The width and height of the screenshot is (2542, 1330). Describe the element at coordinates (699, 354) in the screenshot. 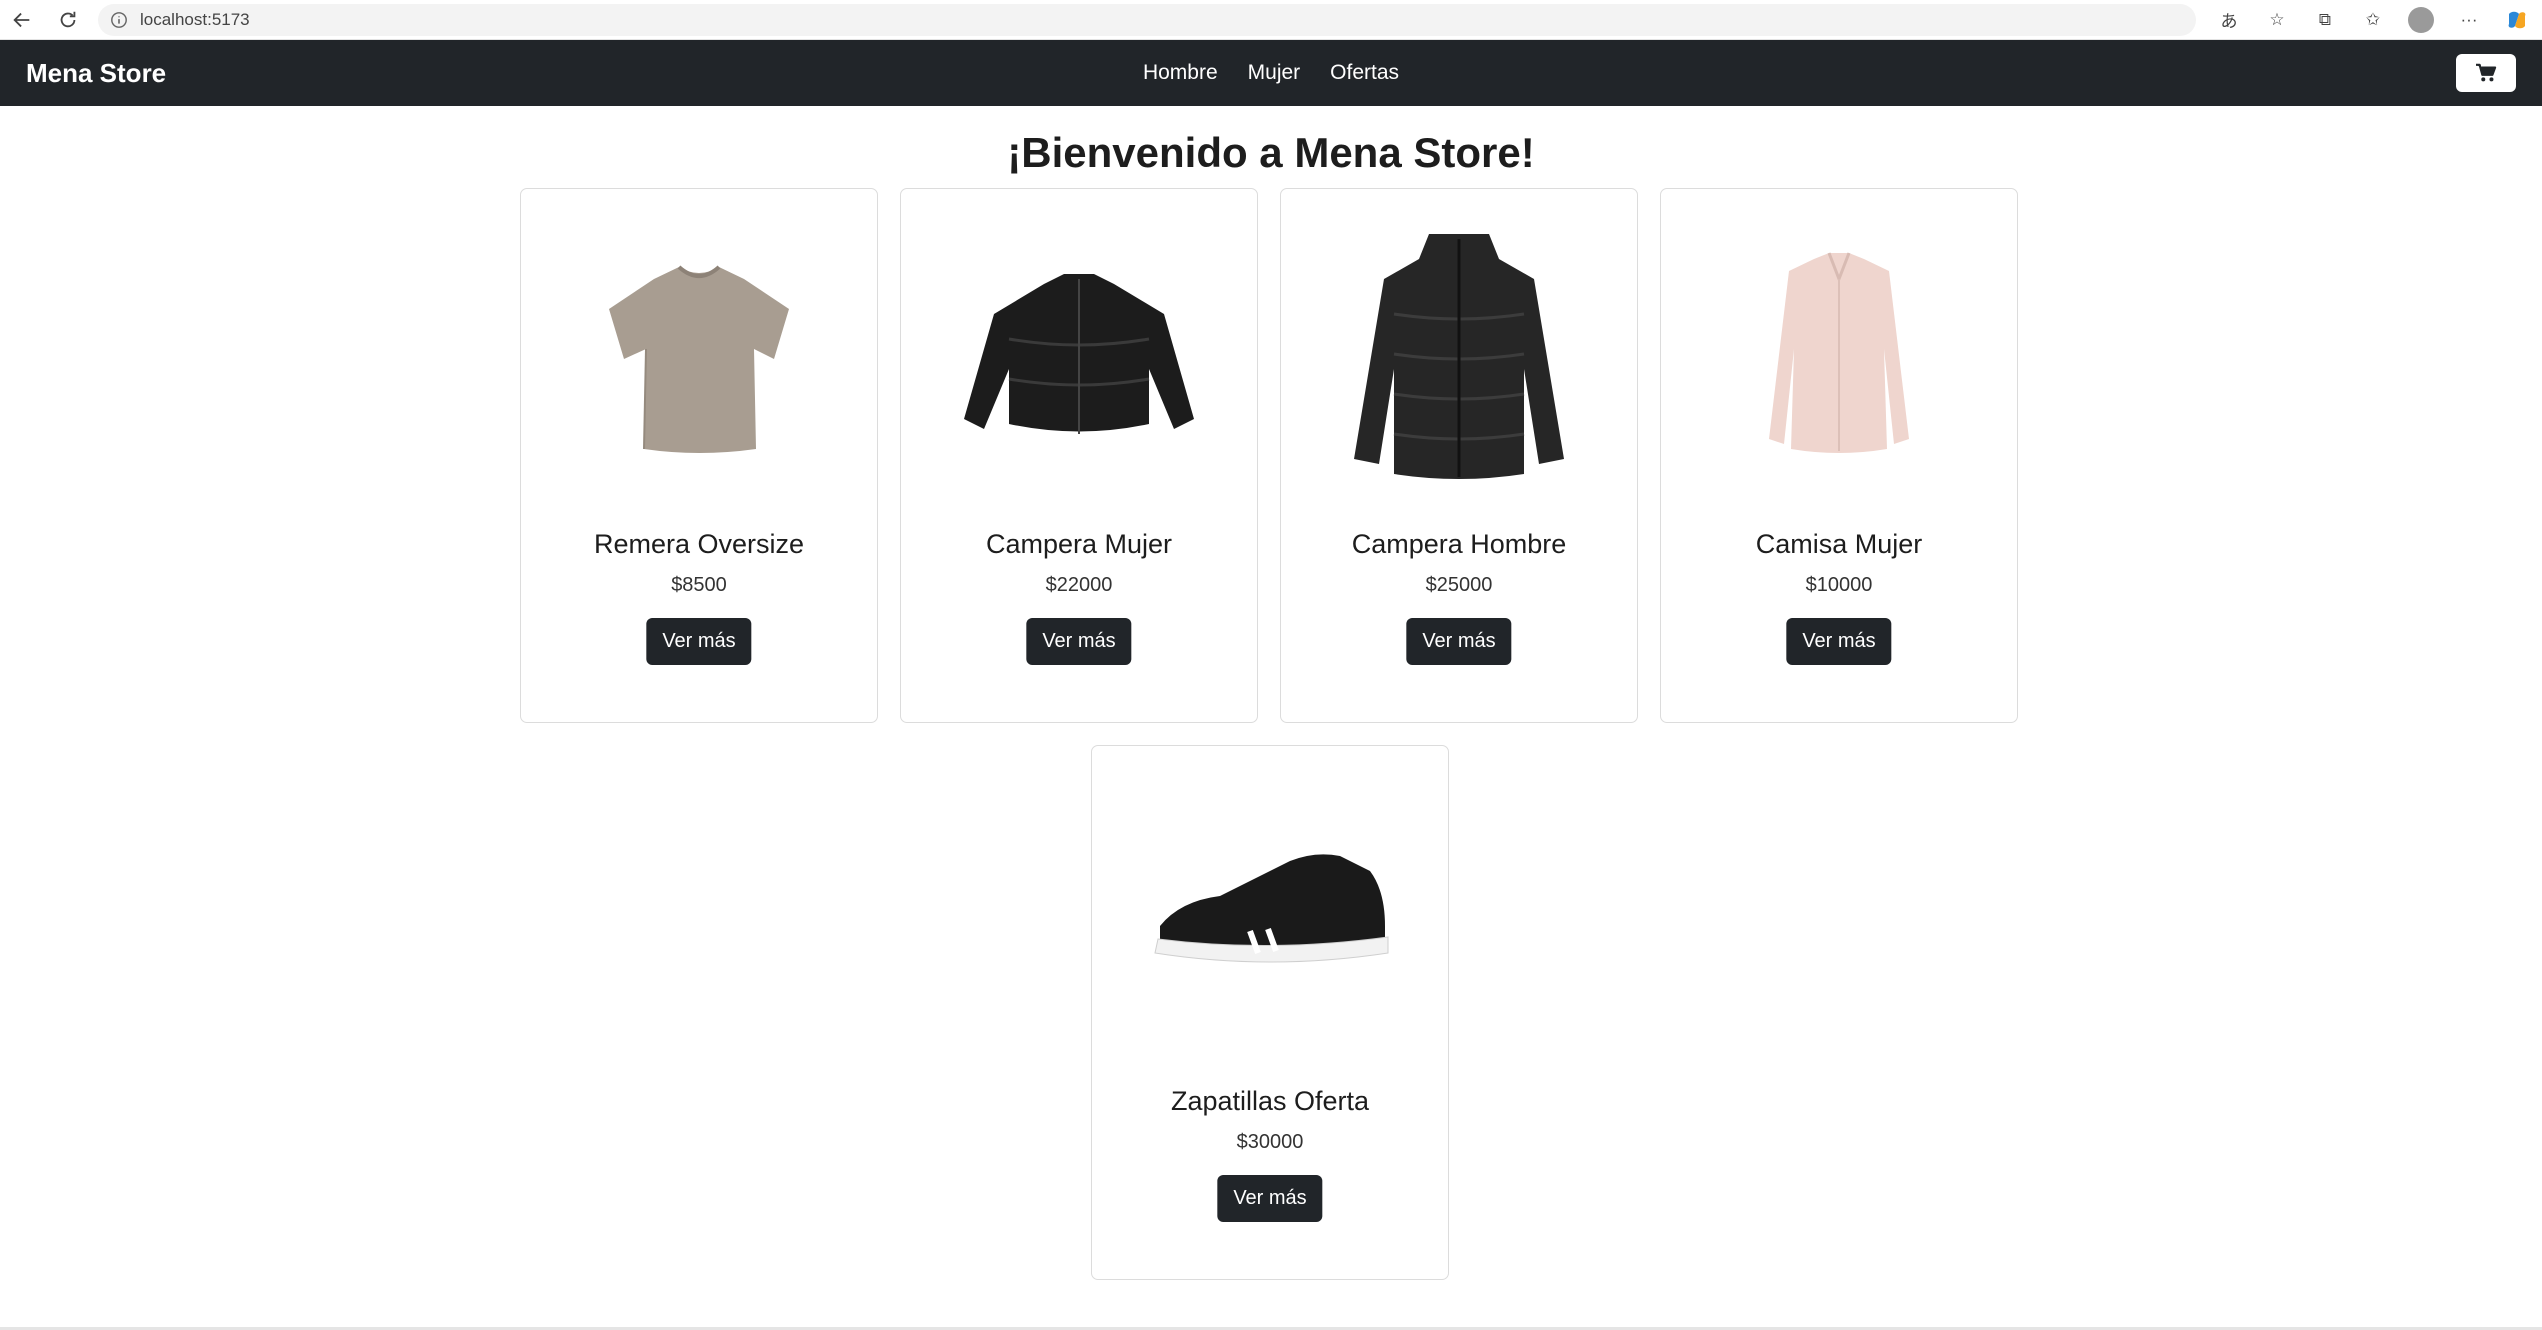

I see `tshirt-image` at that location.